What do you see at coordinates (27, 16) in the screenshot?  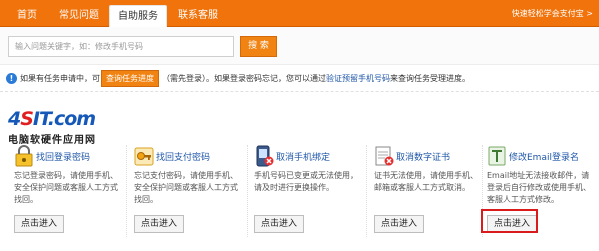 I see `tab-home: 首页` at bounding box center [27, 16].